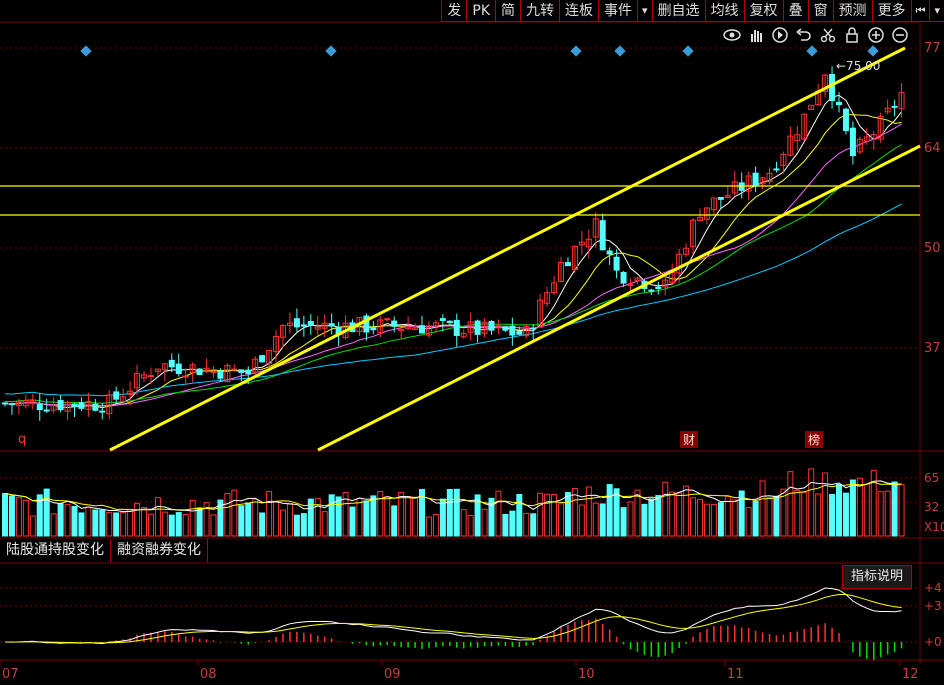 Image resolution: width=944 pixels, height=685 pixels. What do you see at coordinates (828, 35) in the screenshot?
I see `scissors-icon` at bounding box center [828, 35].